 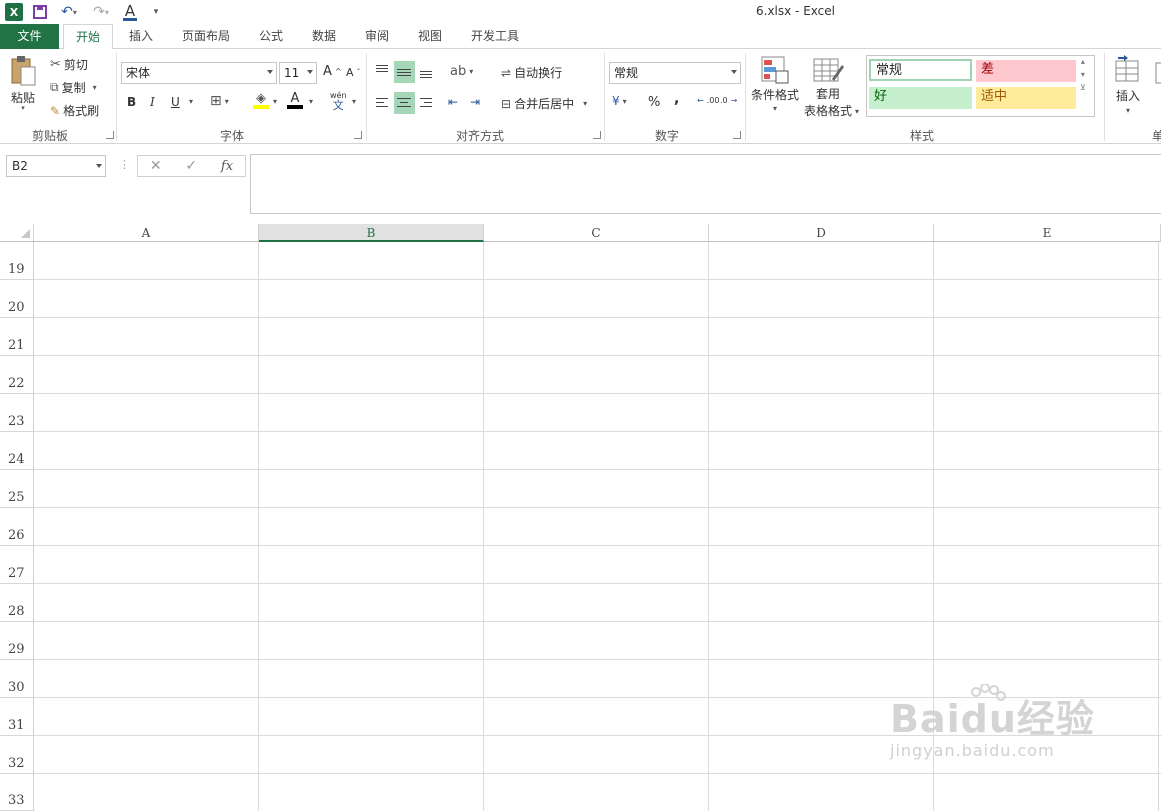 I want to click on font-name-value: 宋体, so click(x=138, y=73).